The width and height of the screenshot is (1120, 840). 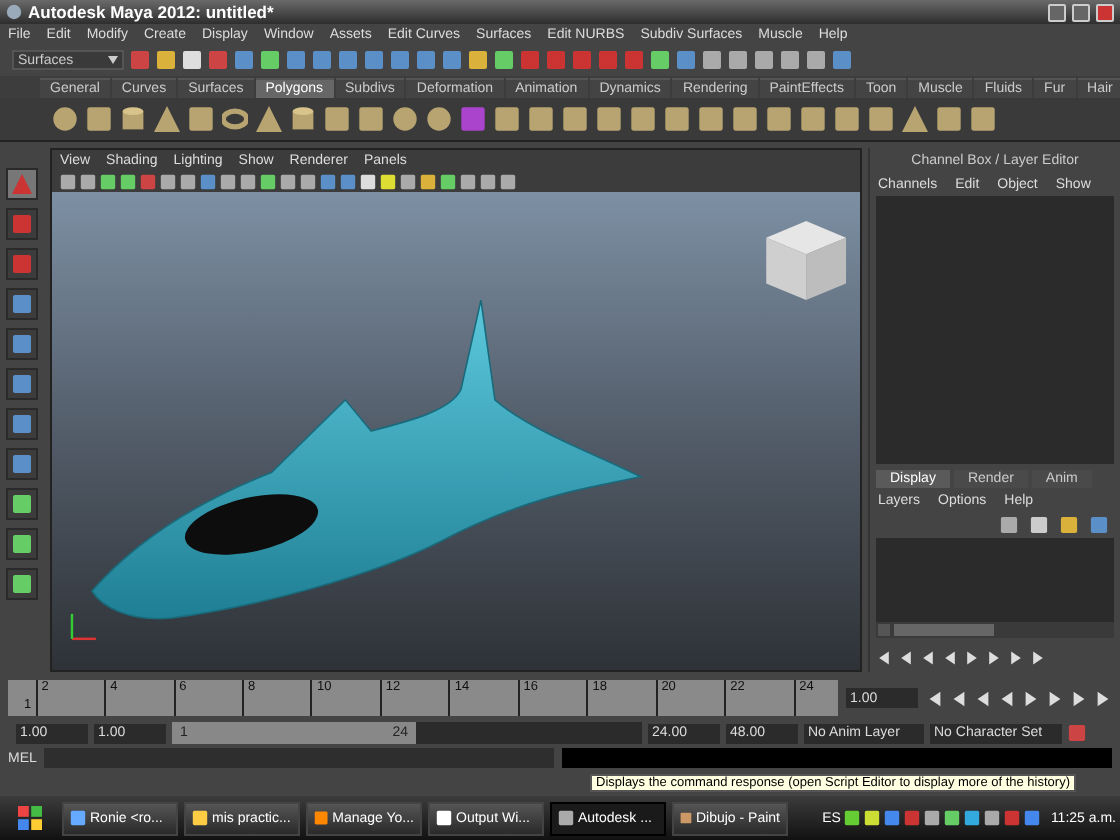 What do you see at coordinates (201, 119) in the screenshot?
I see `plane-icon` at bounding box center [201, 119].